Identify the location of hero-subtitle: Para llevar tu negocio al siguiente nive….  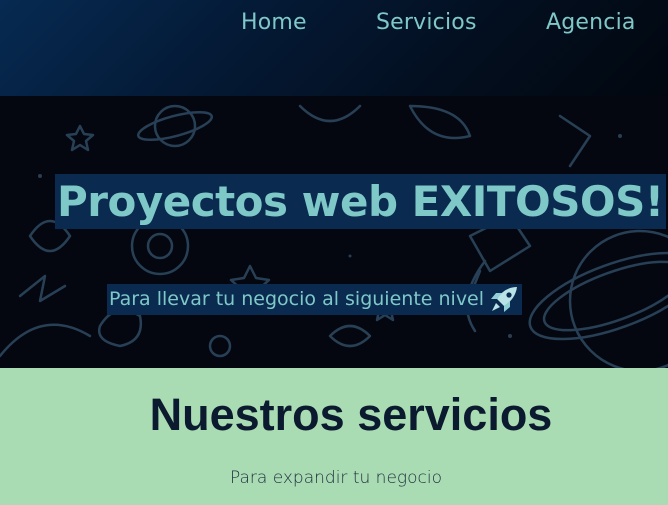
(315, 299).